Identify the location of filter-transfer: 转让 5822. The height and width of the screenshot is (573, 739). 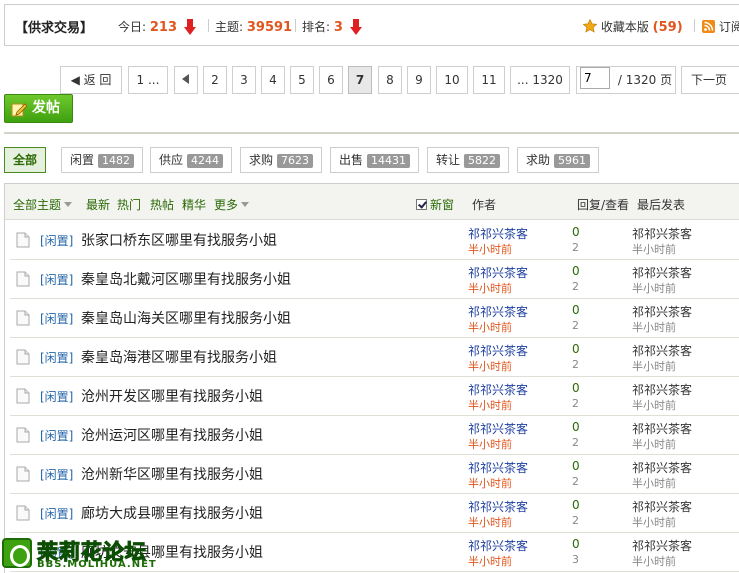
(468, 160).